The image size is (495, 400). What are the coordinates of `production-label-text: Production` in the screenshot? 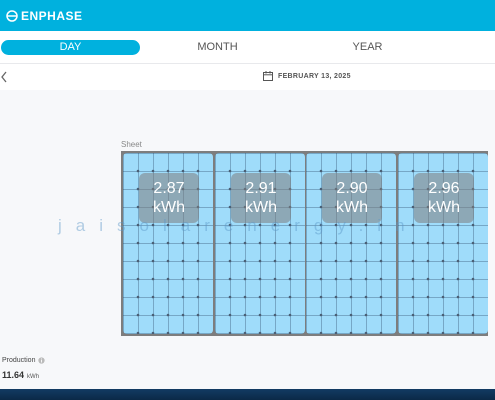 It's located at (19, 360).